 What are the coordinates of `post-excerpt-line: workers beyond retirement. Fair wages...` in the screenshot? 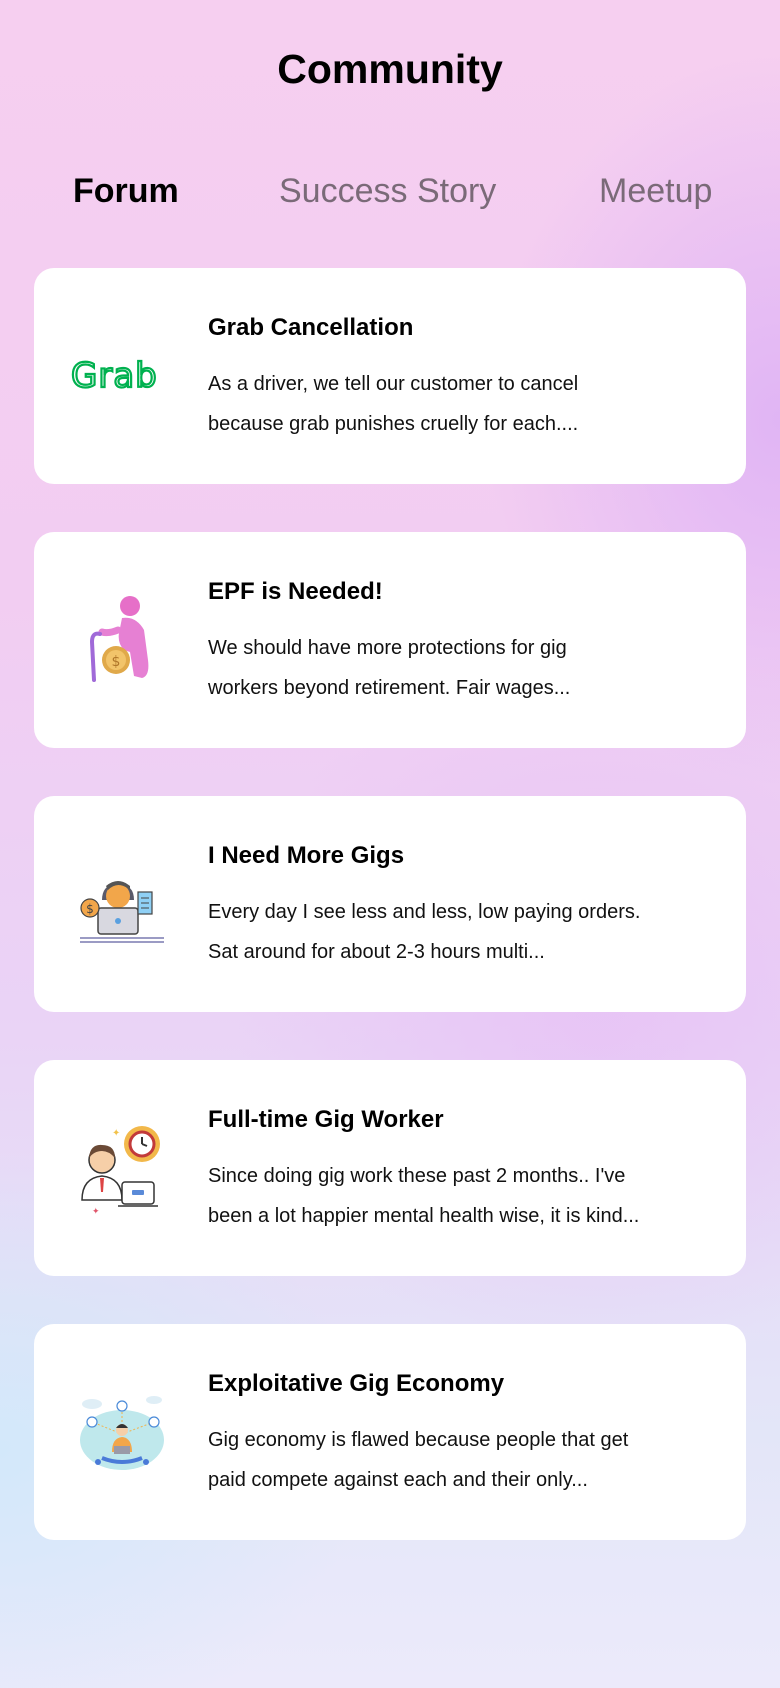 It's located at (389, 688).